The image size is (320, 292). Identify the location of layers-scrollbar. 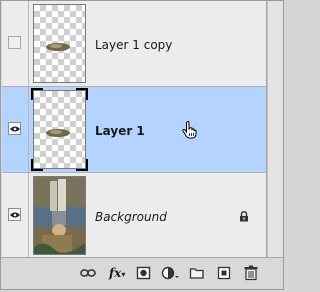
(275, 129).